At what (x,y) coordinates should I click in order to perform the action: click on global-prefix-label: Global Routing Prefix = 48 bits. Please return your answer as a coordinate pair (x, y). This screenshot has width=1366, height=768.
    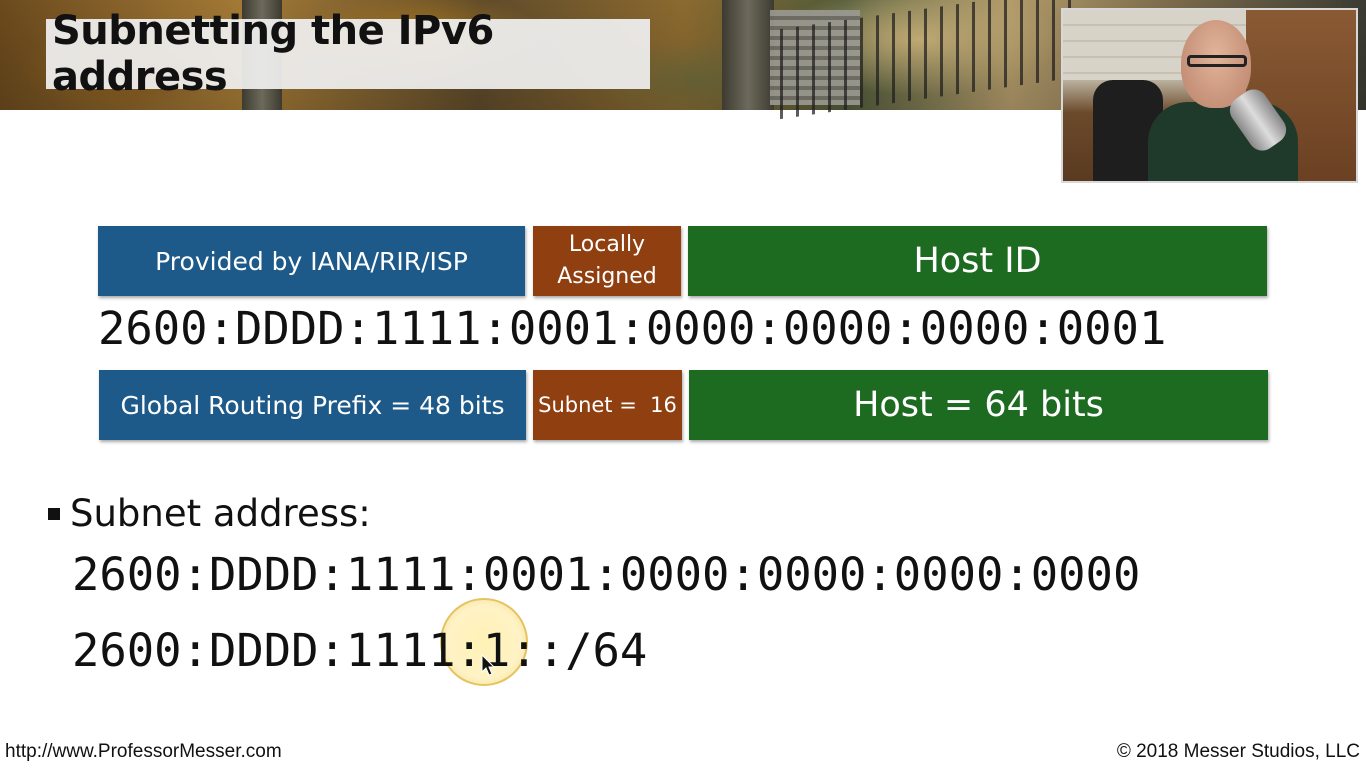
    Looking at the image, I should click on (312, 405).